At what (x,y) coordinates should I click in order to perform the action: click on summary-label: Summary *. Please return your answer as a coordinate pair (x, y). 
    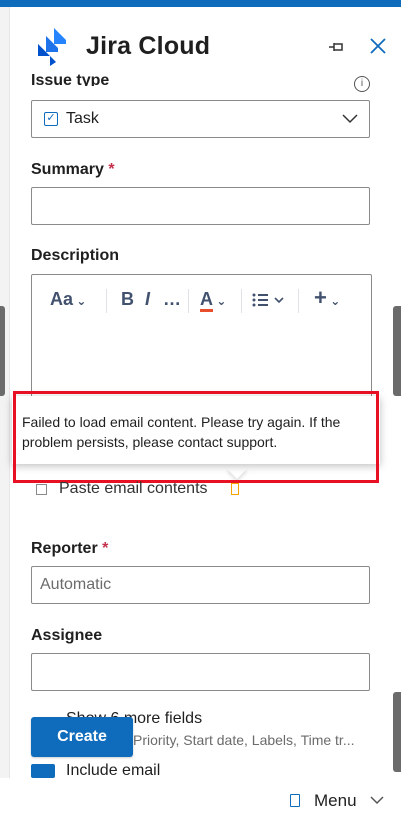
    Looking at the image, I should click on (73, 169).